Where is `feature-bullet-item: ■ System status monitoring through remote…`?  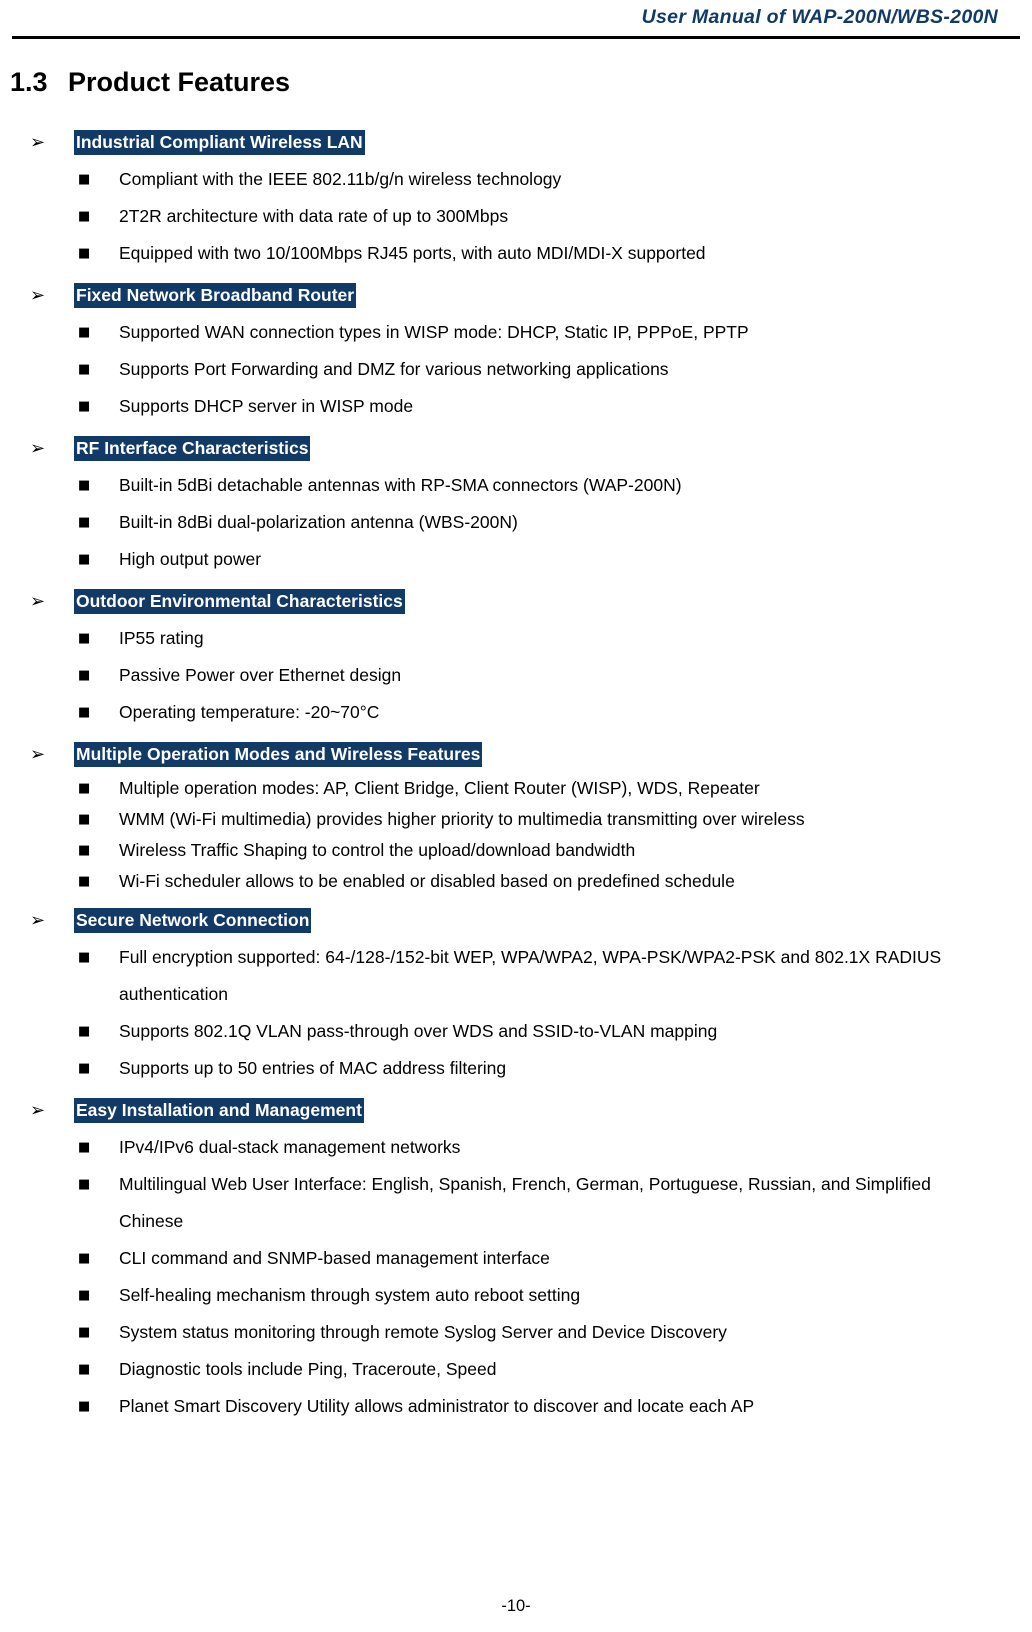 feature-bullet-item: ■ System status monitoring through remote… is located at coordinates (516, 1332).